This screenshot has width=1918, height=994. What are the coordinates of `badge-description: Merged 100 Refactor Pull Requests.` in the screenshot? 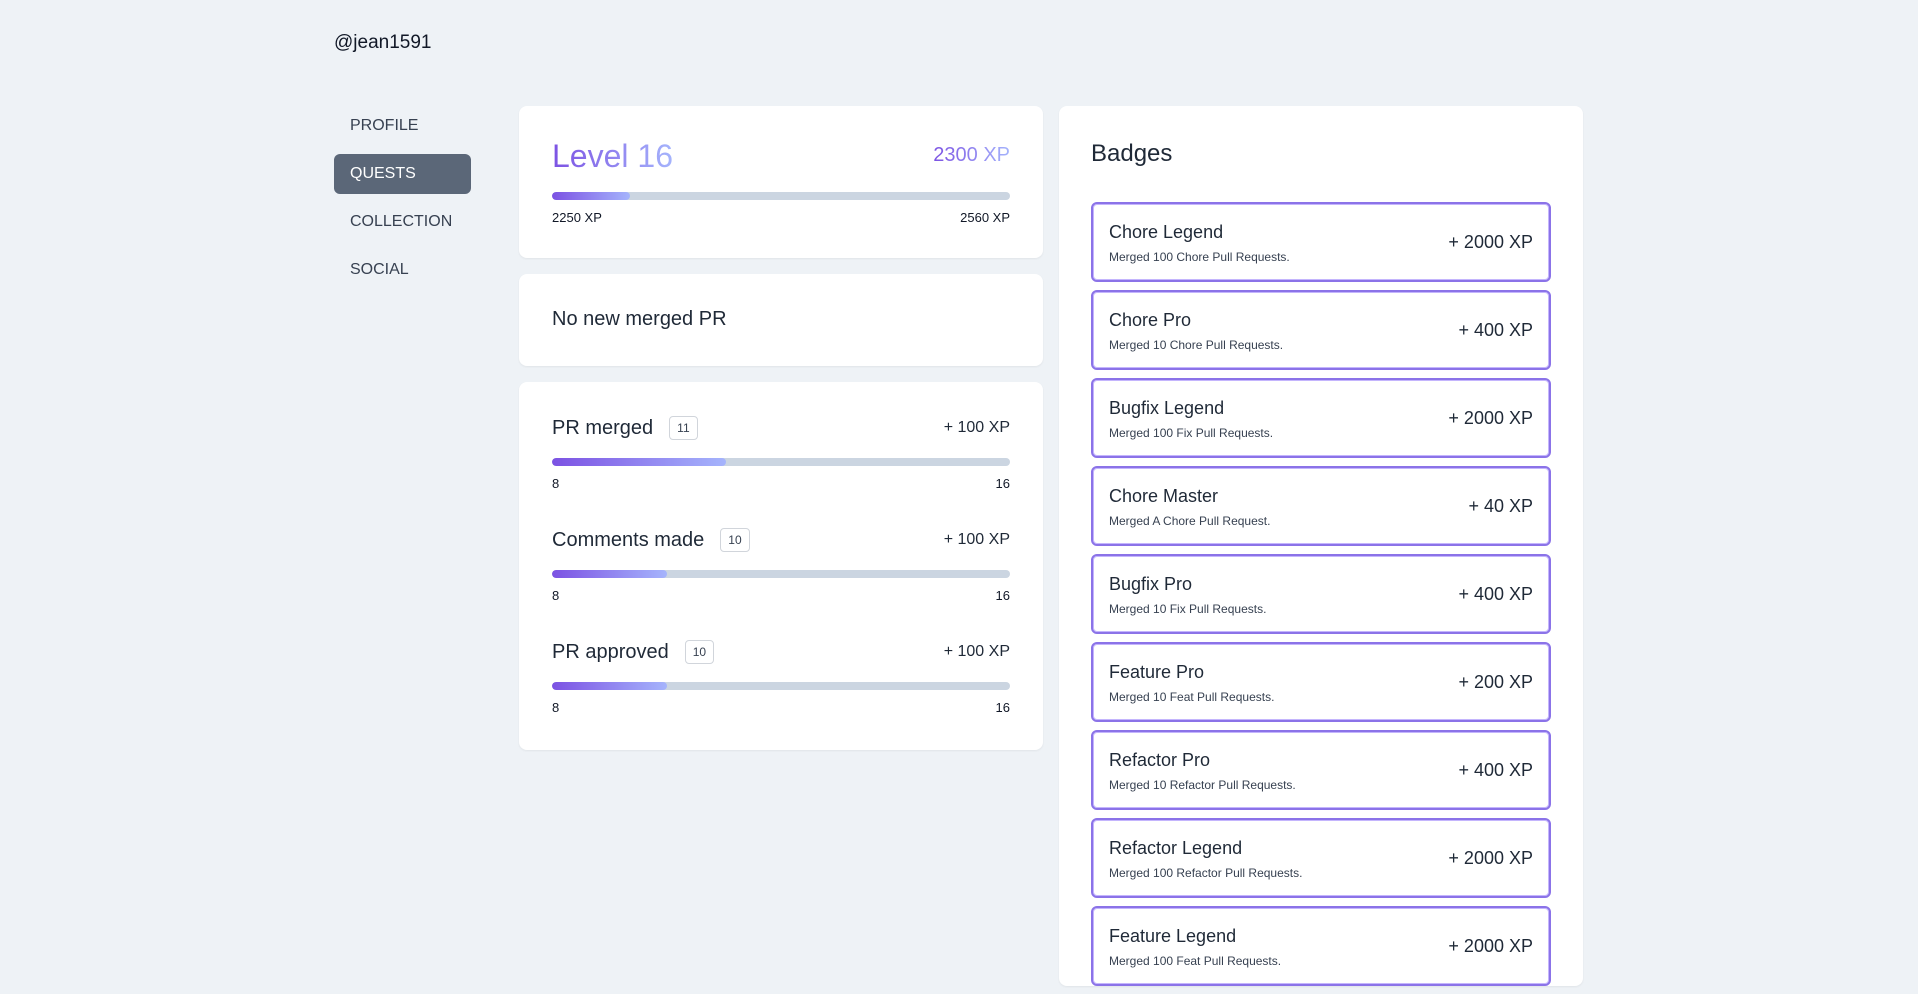 It's located at (1206, 873).